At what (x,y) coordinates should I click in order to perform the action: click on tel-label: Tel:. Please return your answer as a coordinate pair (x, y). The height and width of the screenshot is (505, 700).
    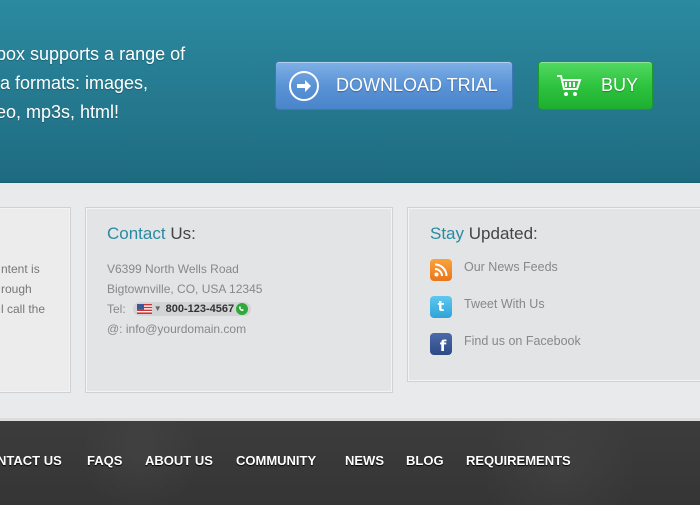
    Looking at the image, I should click on (116, 309).